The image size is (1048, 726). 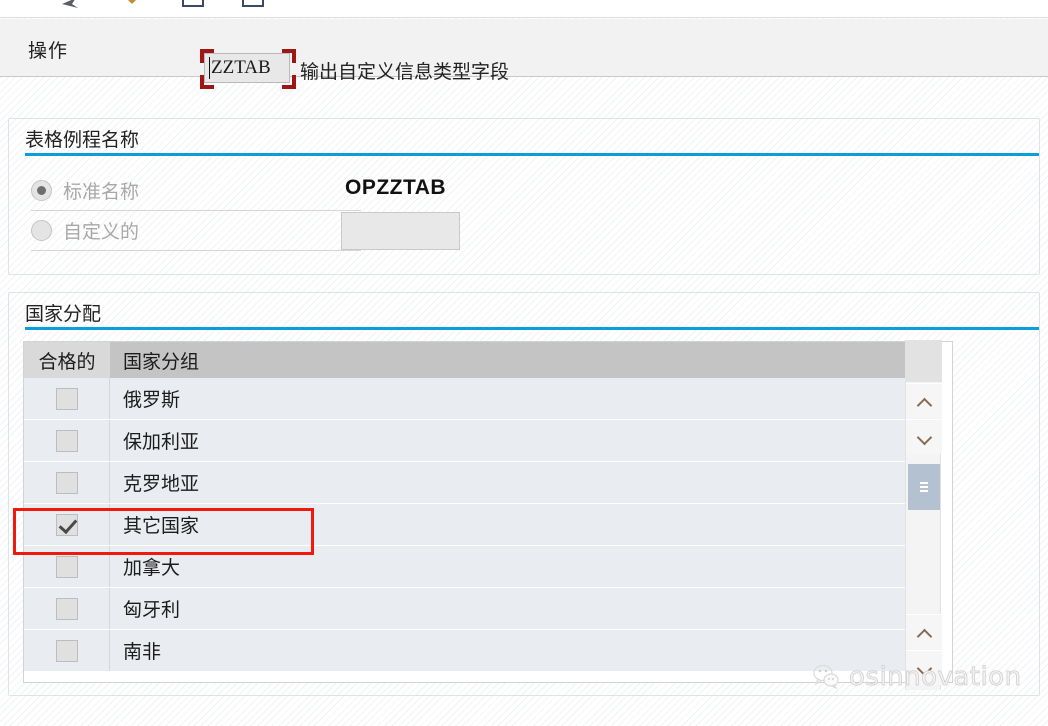 I want to click on watermark: osinnovation, so click(x=917, y=677).